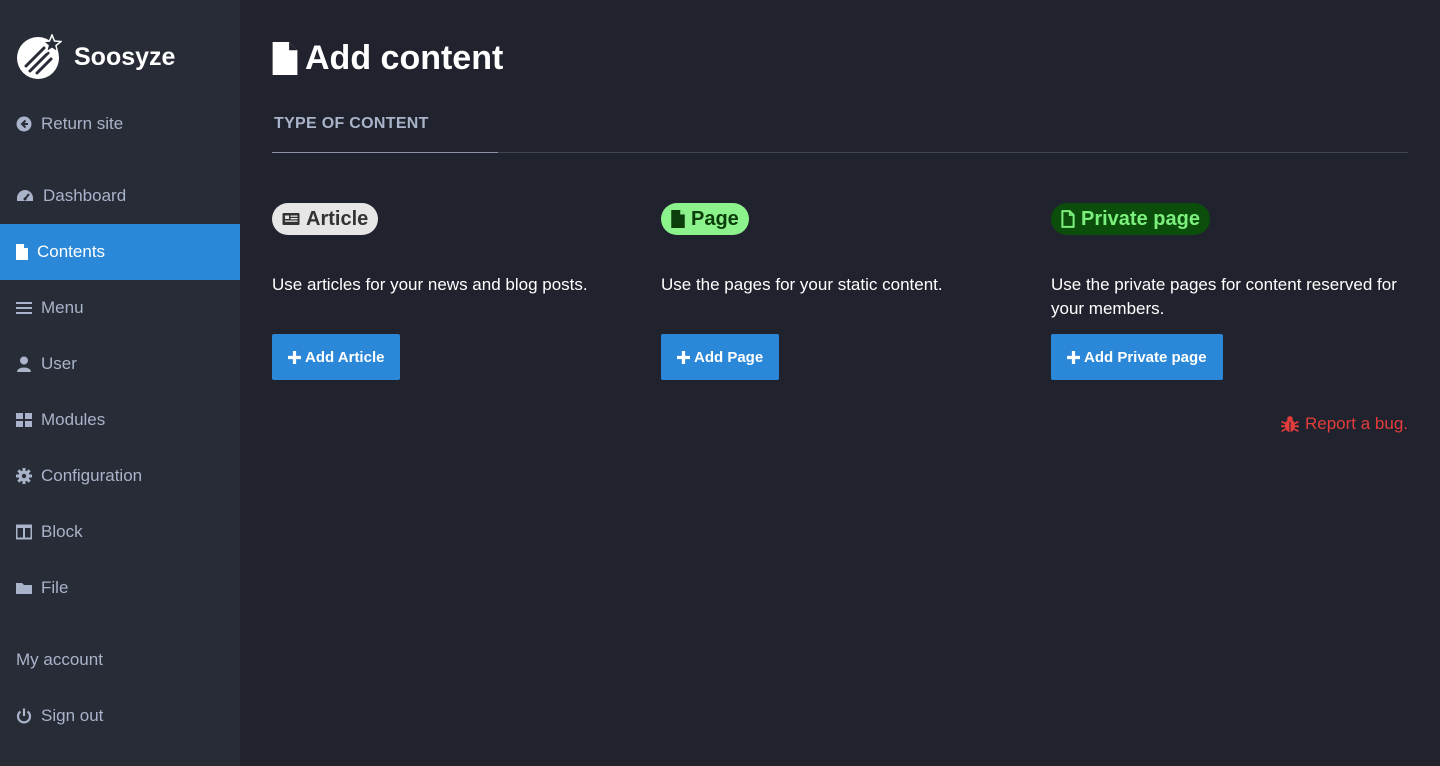 This screenshot has height=766, width=1440. Describe the element at coordinates (62, 531) in the screenshot. I see `sidebar-item-label: Block` at that location.